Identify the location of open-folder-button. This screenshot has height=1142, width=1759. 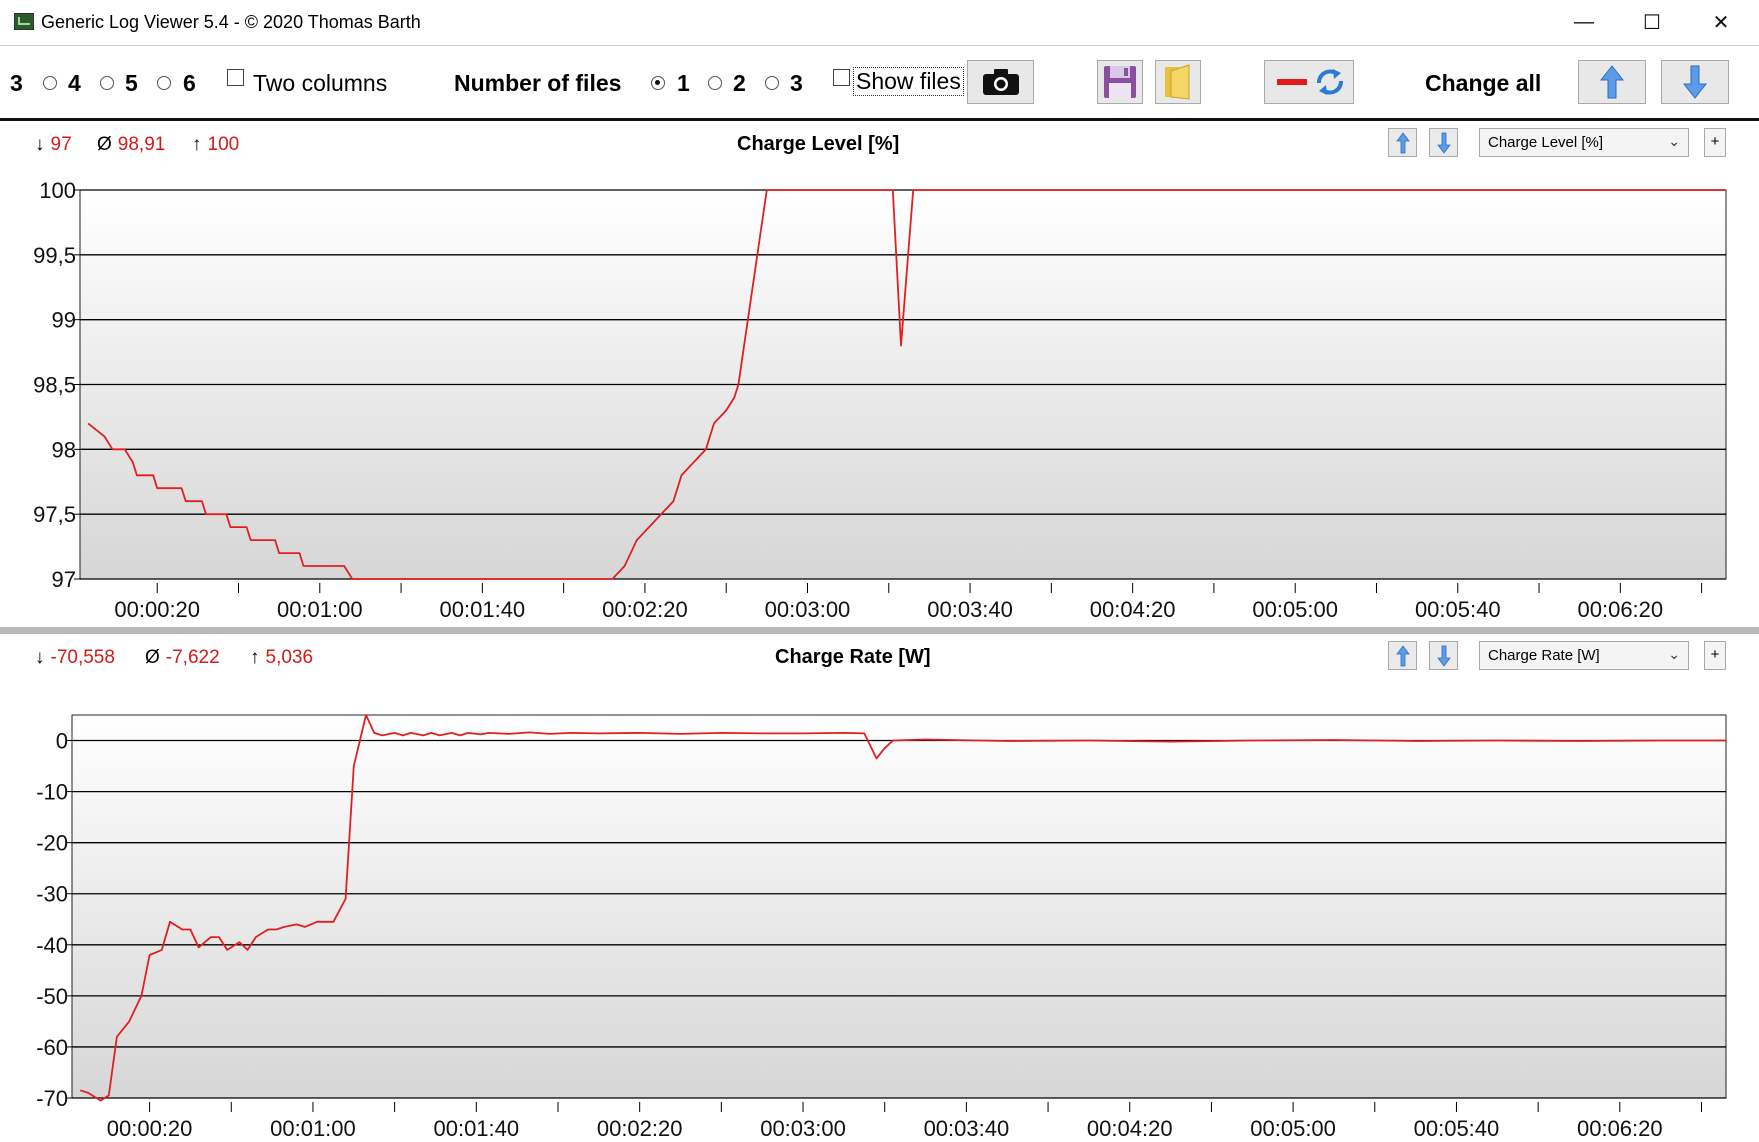
(1178, 82).